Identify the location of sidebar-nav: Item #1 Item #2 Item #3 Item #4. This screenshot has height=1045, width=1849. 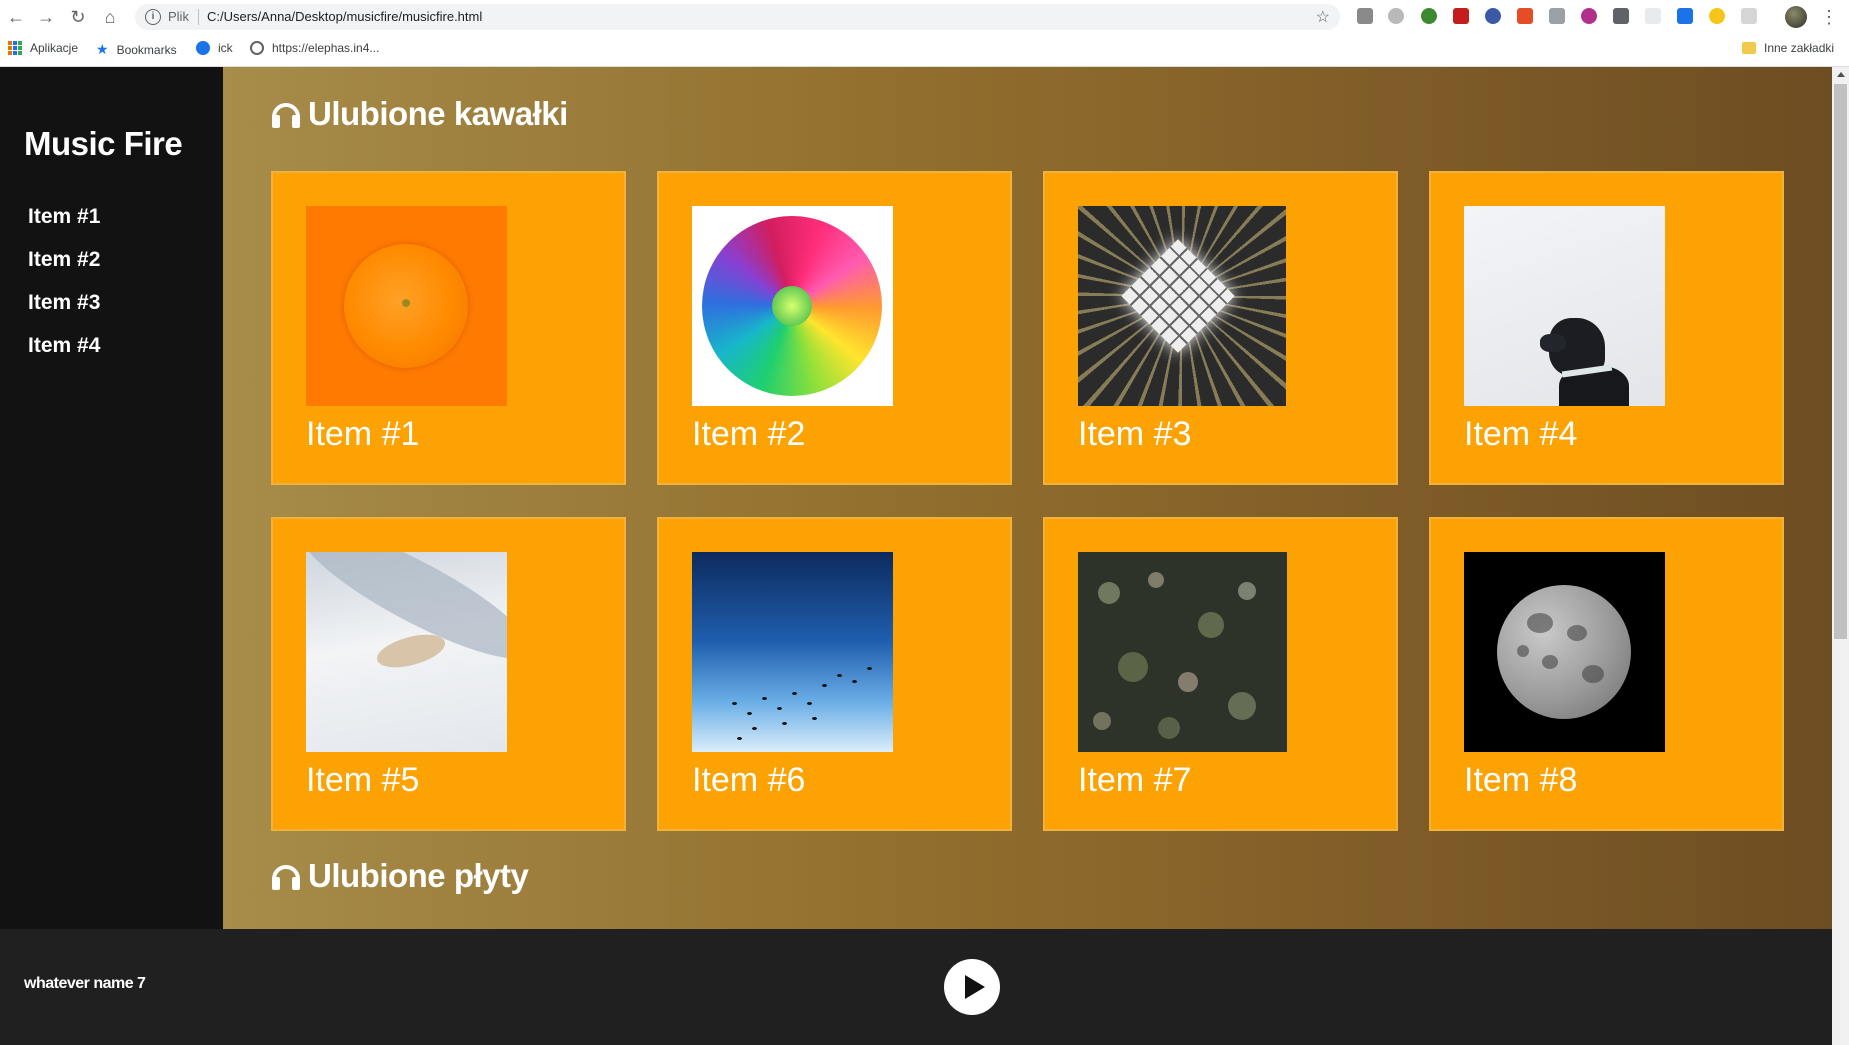
(64, 291).